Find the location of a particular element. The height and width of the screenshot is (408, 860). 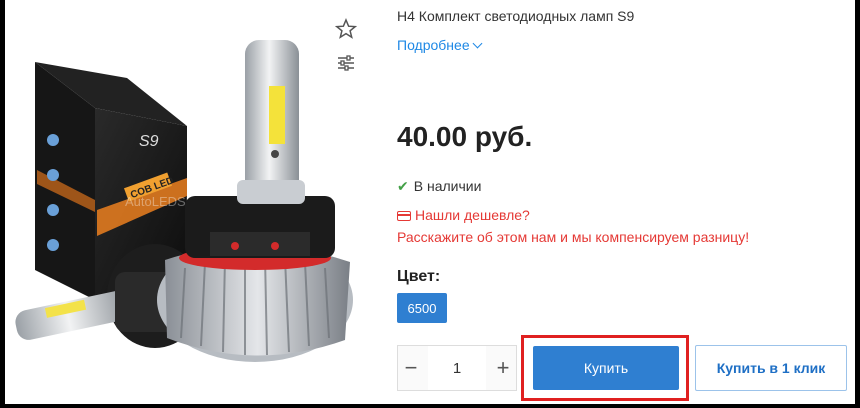

availability-status: ✔ В наличии is located at coordinates (439, 186).